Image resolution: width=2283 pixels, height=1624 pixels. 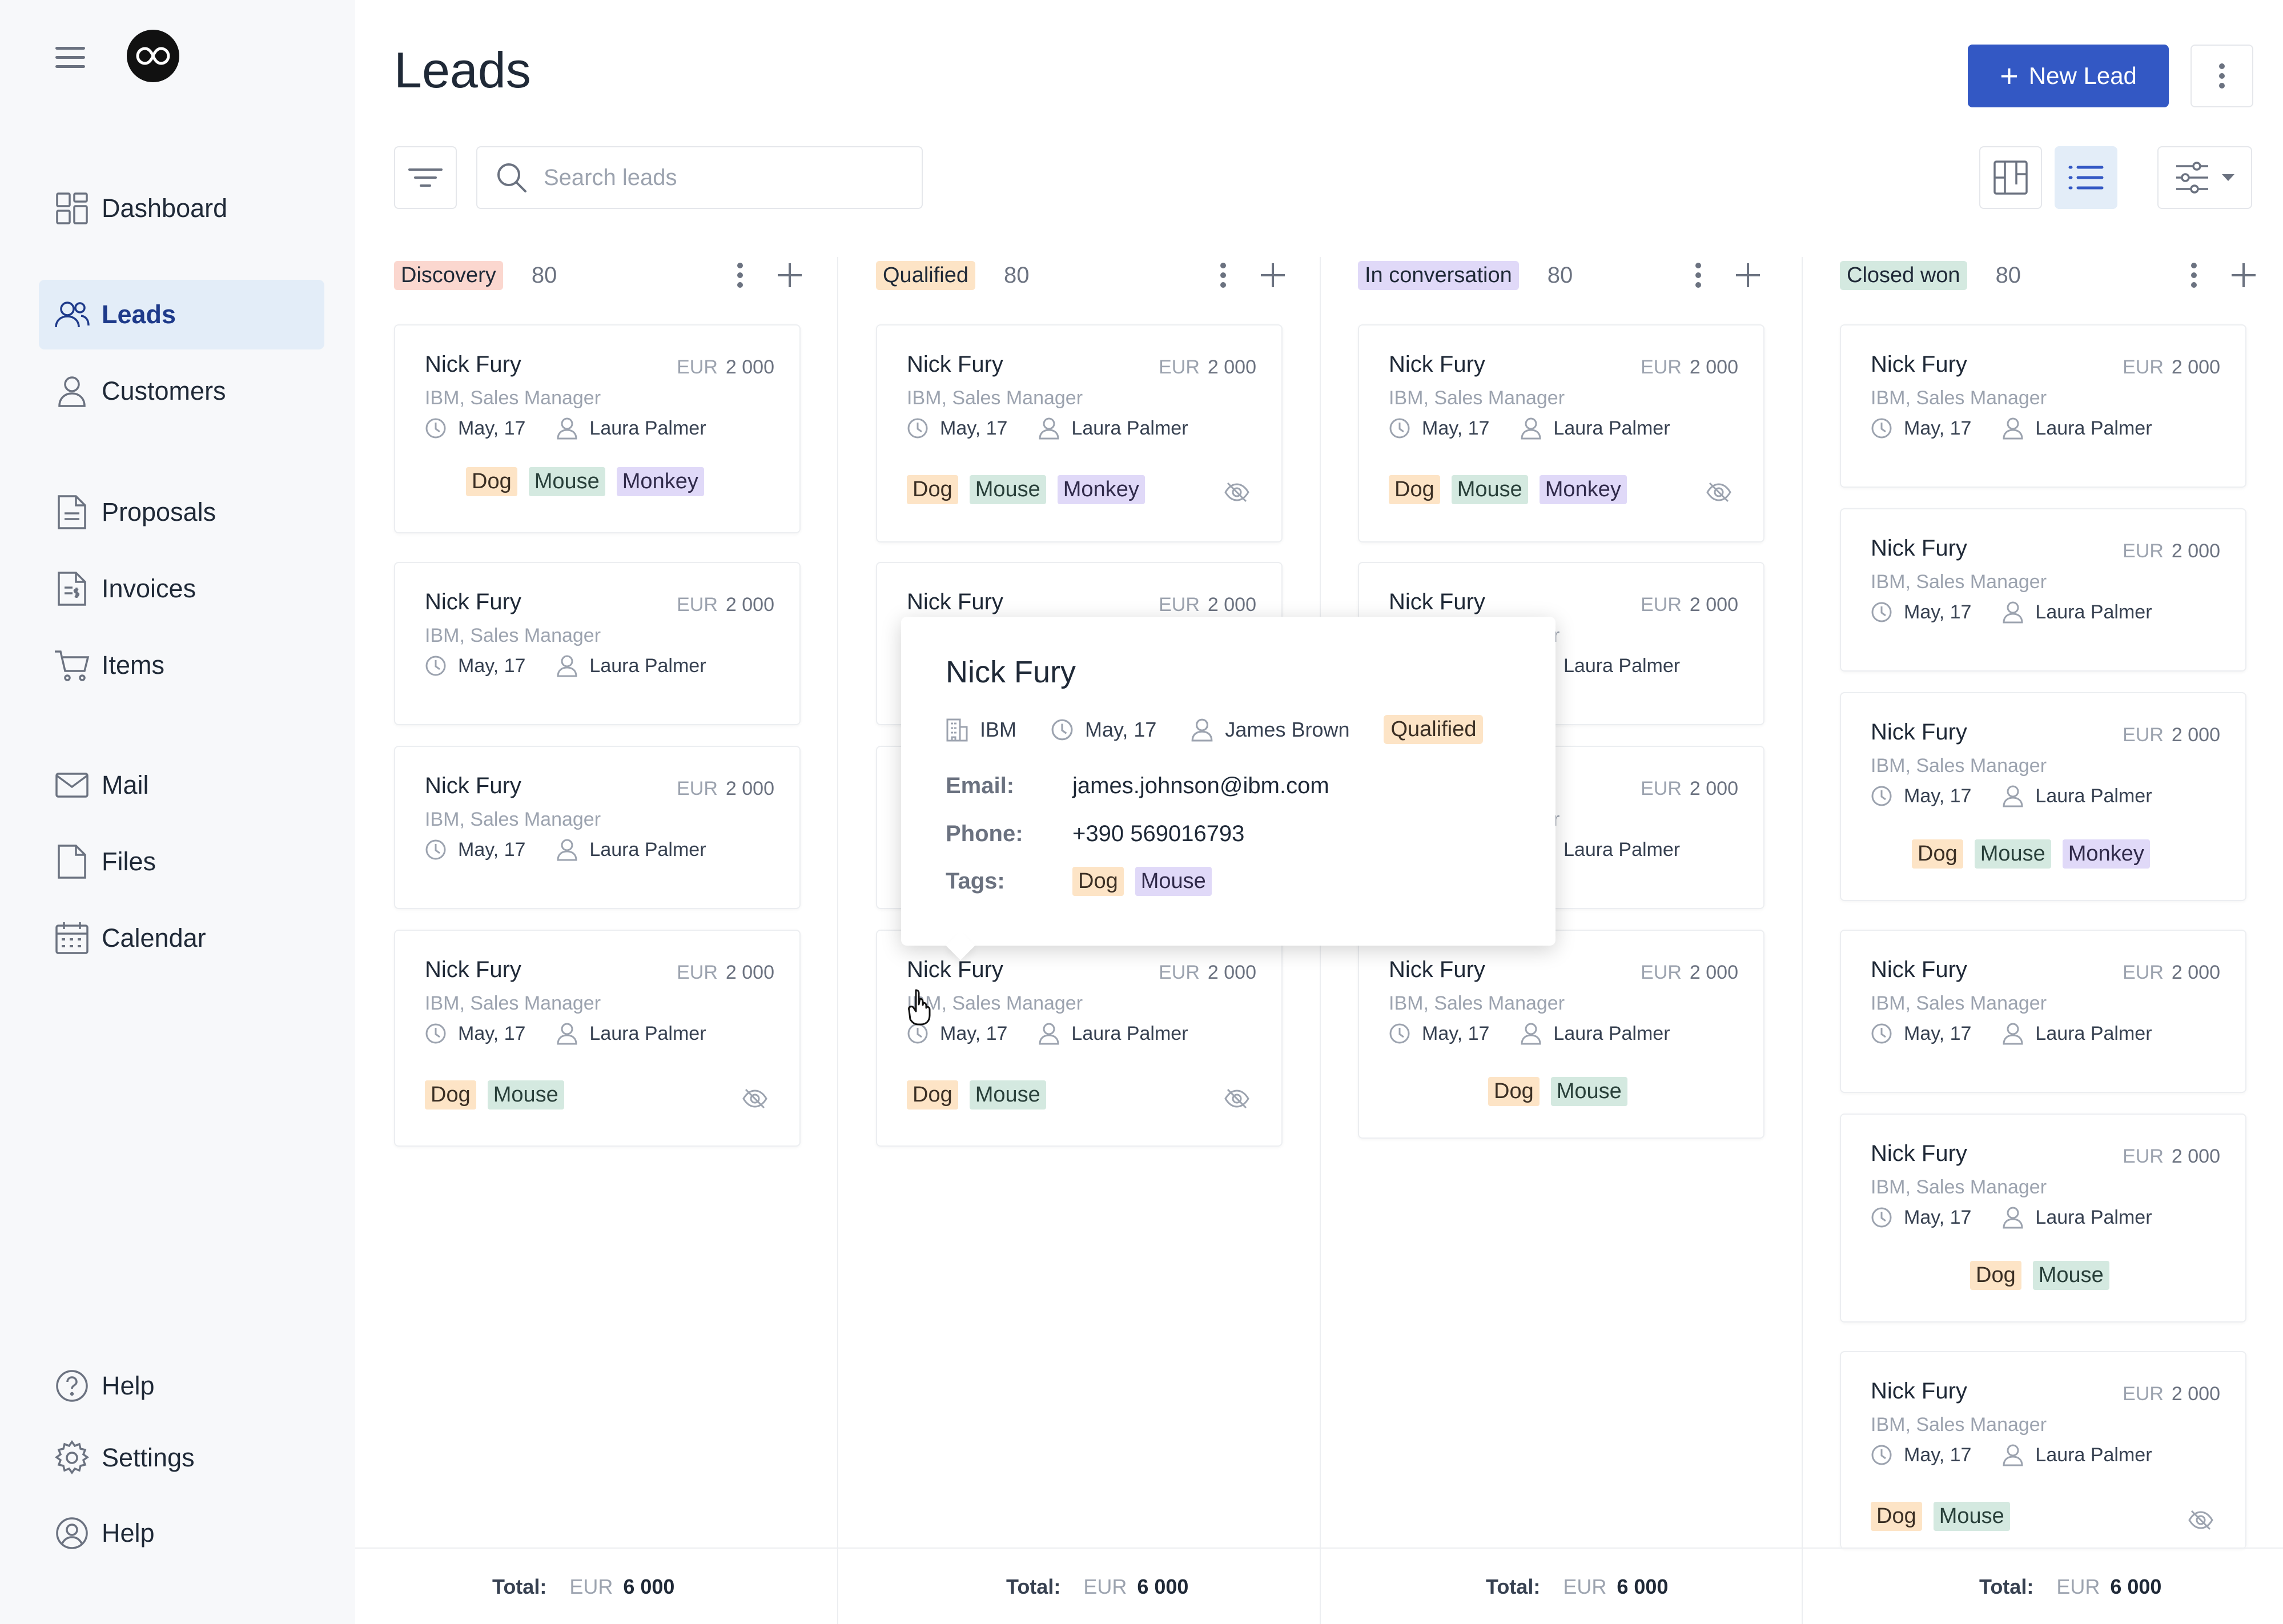 I want to click on users-icon, so click(x=72, y=314).